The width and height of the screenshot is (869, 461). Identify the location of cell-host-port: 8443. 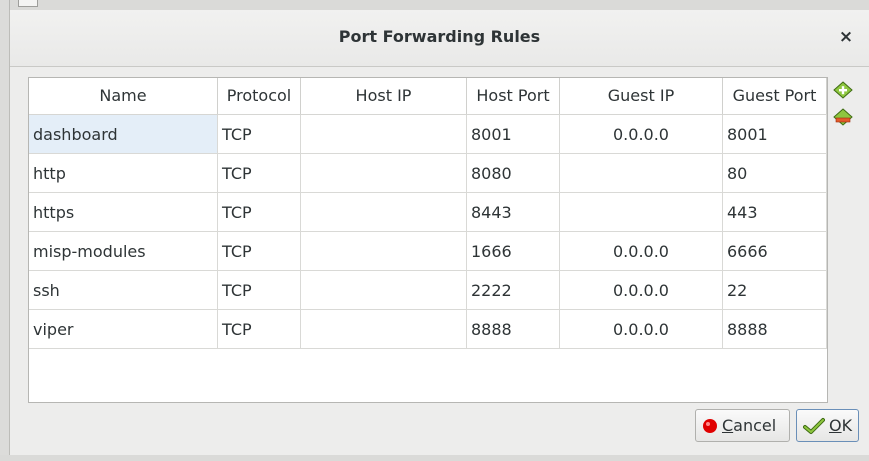
(513, 212).